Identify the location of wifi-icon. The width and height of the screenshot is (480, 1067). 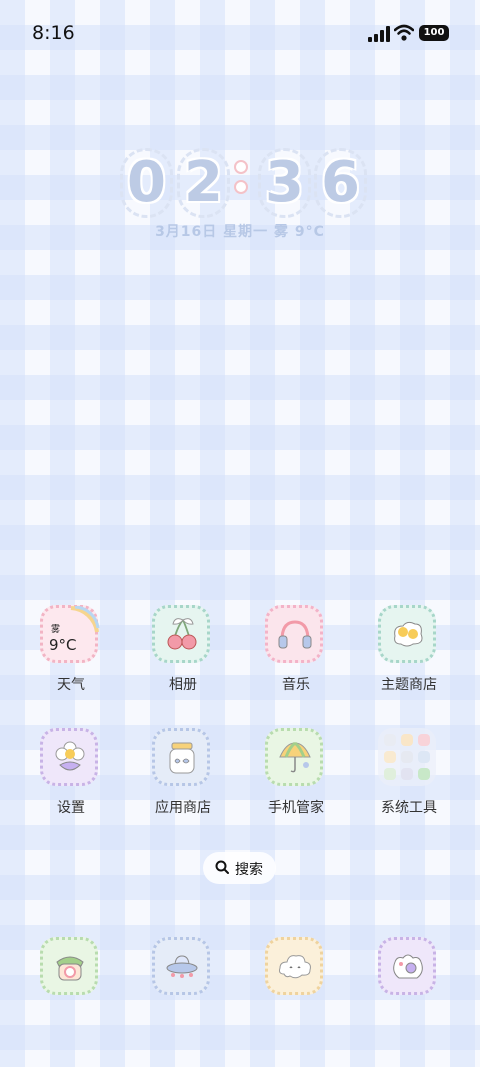
(404, 32).